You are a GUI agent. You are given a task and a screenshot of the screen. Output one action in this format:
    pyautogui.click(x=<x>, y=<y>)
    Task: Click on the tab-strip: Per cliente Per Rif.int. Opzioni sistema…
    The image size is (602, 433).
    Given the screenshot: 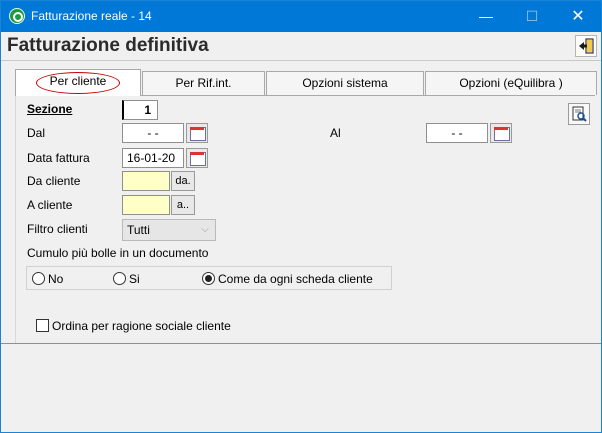 What is the action you would take?
    pyautogui.click(x=306, y=82)
    